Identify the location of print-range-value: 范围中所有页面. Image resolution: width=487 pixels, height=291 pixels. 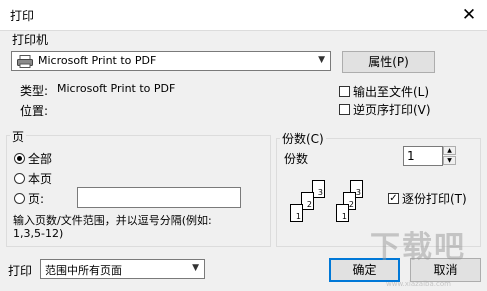
(83, 270).